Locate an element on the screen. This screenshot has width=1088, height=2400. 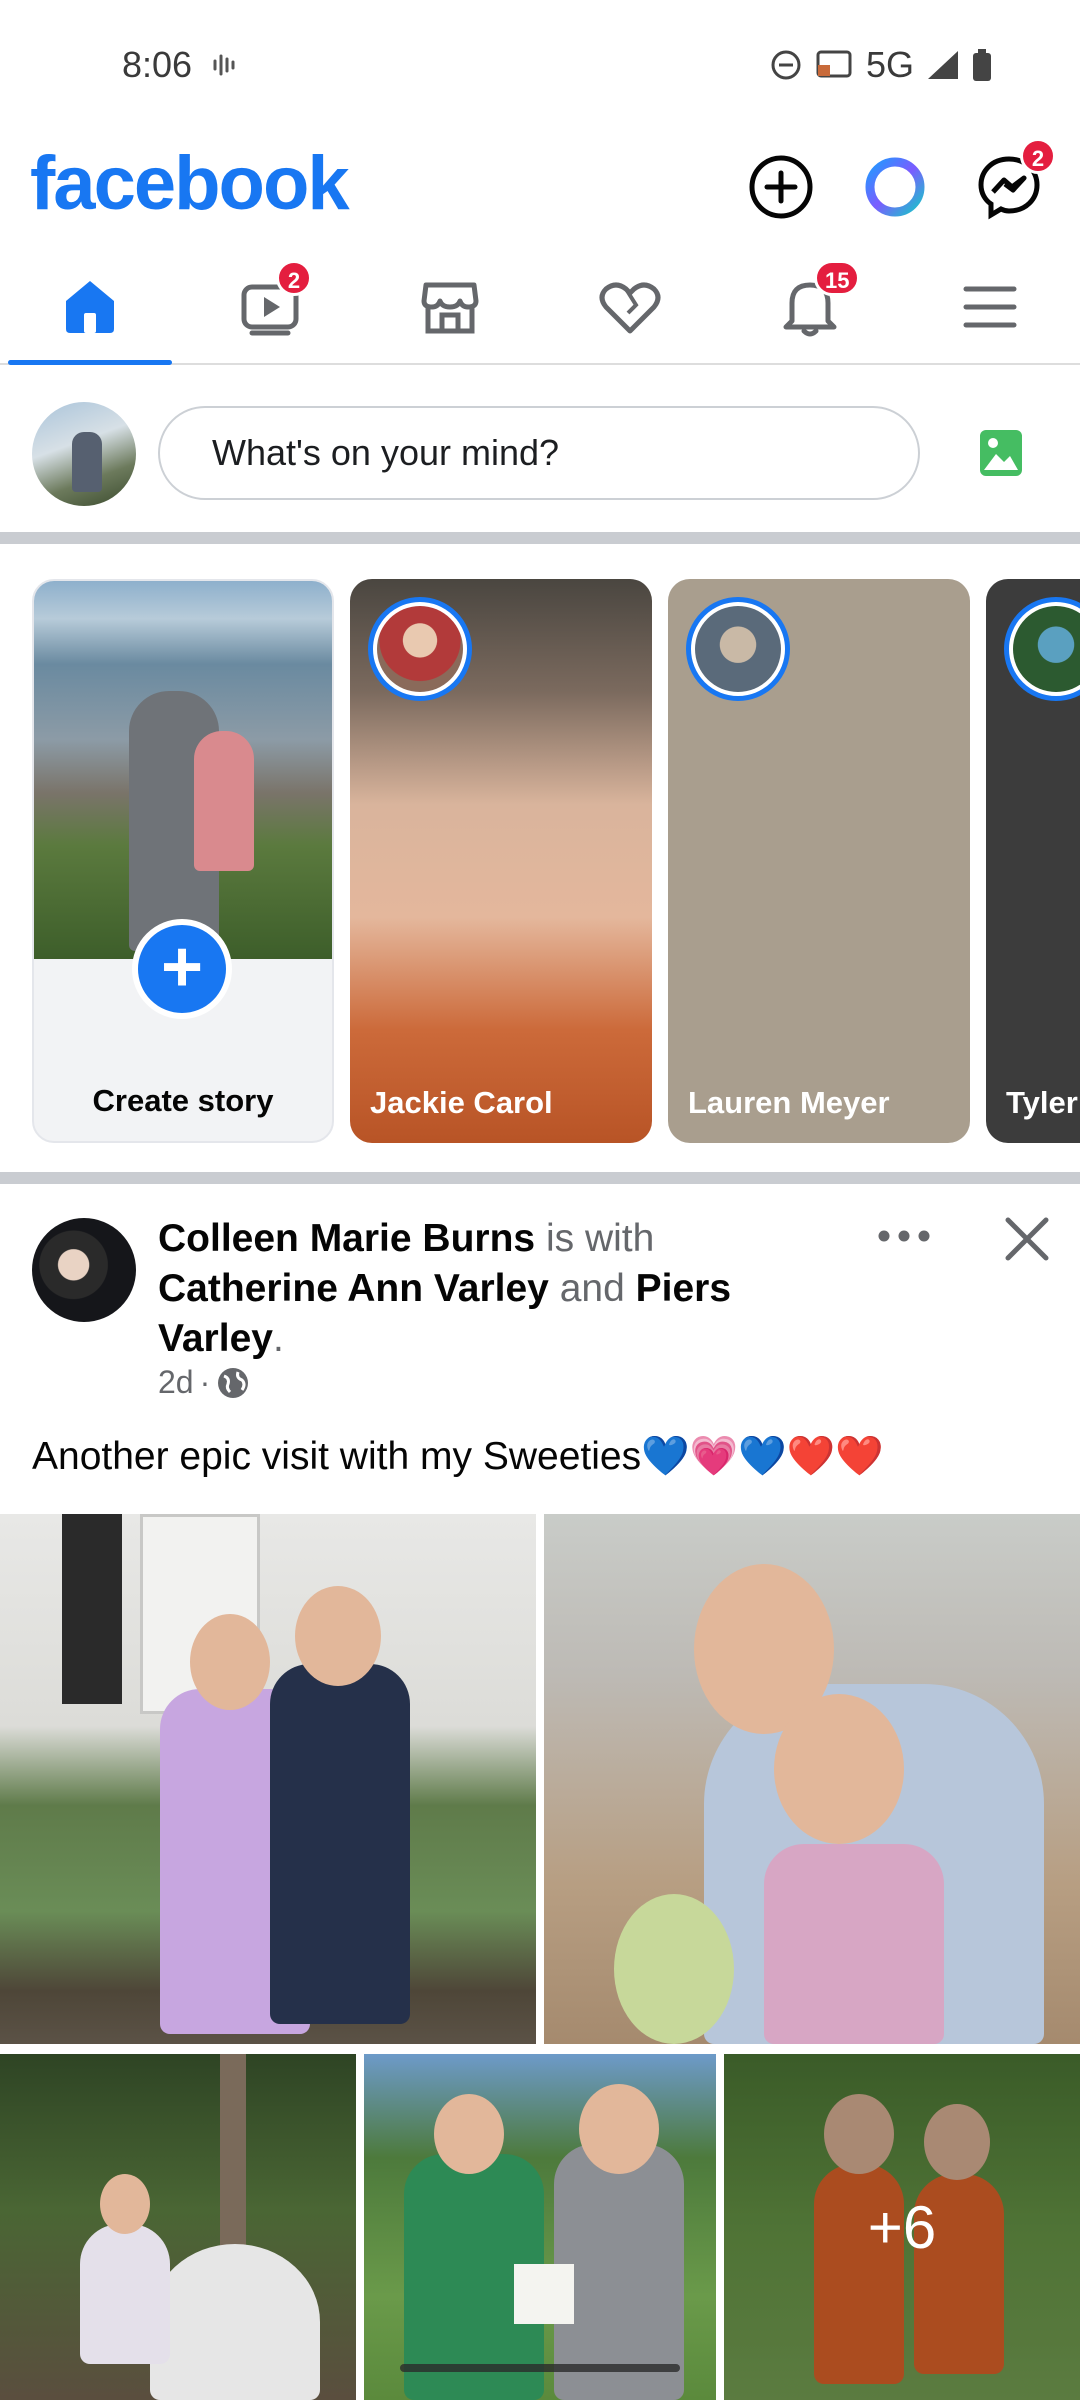
story-name: Jackie Carol is located at coordinates (461, 1102).